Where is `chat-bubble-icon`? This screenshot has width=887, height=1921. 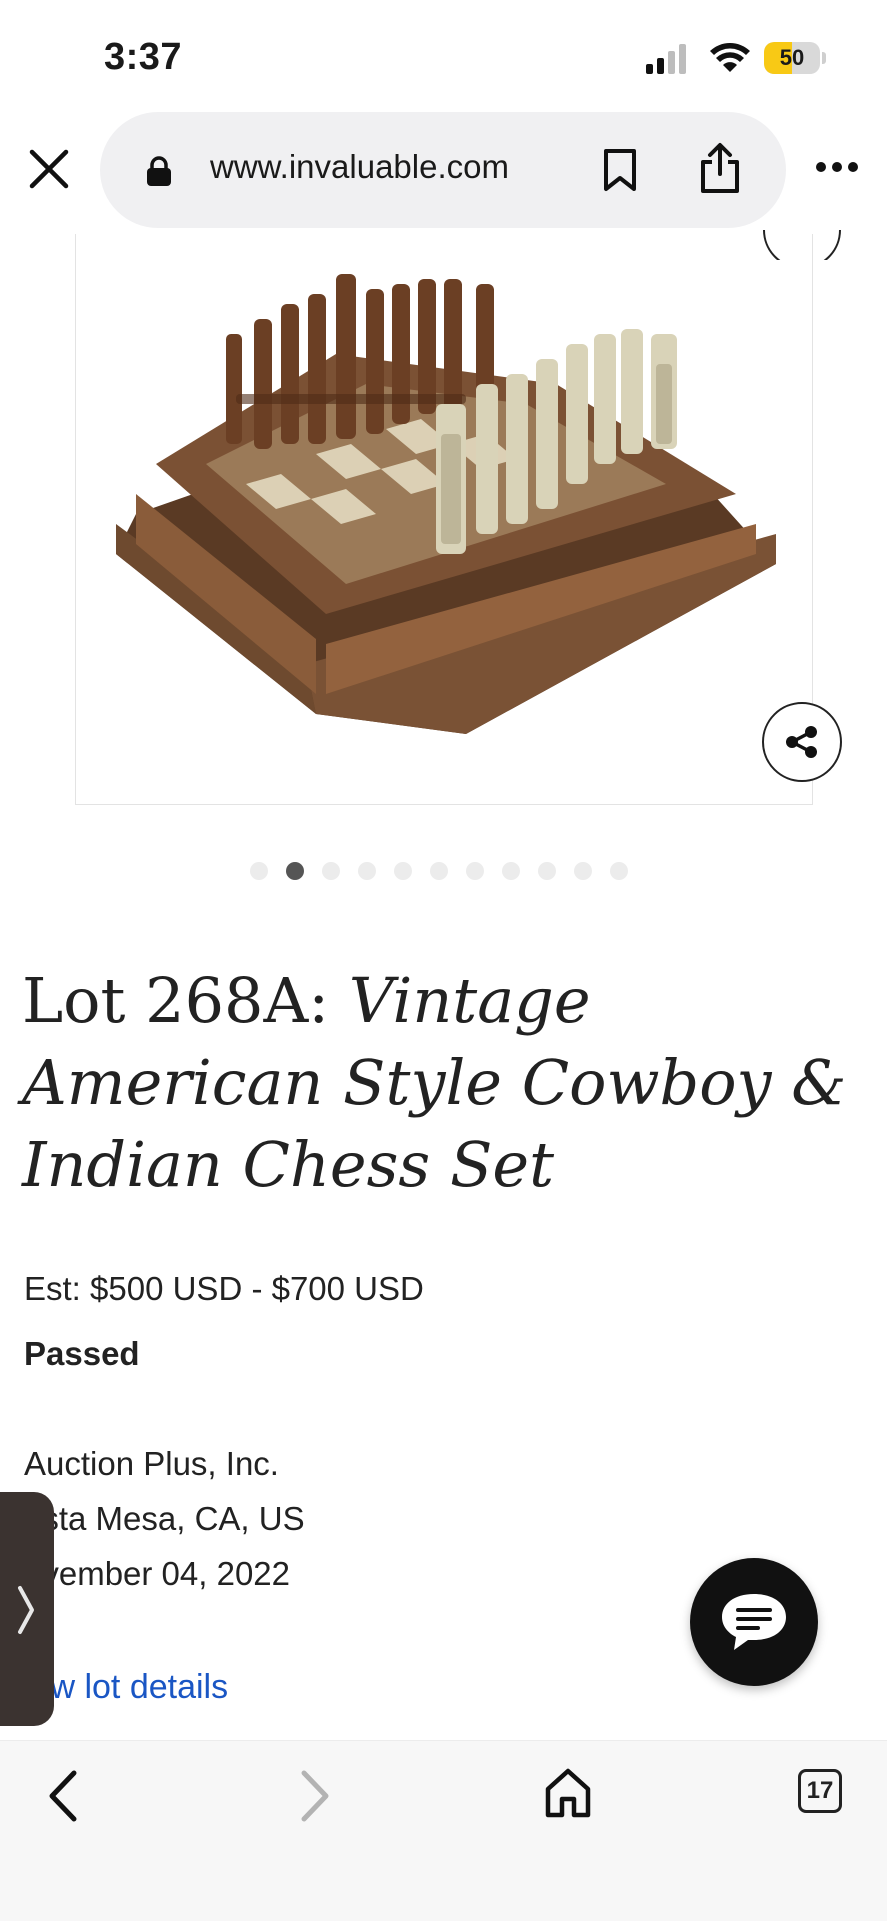
chat-bubble-icon is located at coordinates (754, 1622).